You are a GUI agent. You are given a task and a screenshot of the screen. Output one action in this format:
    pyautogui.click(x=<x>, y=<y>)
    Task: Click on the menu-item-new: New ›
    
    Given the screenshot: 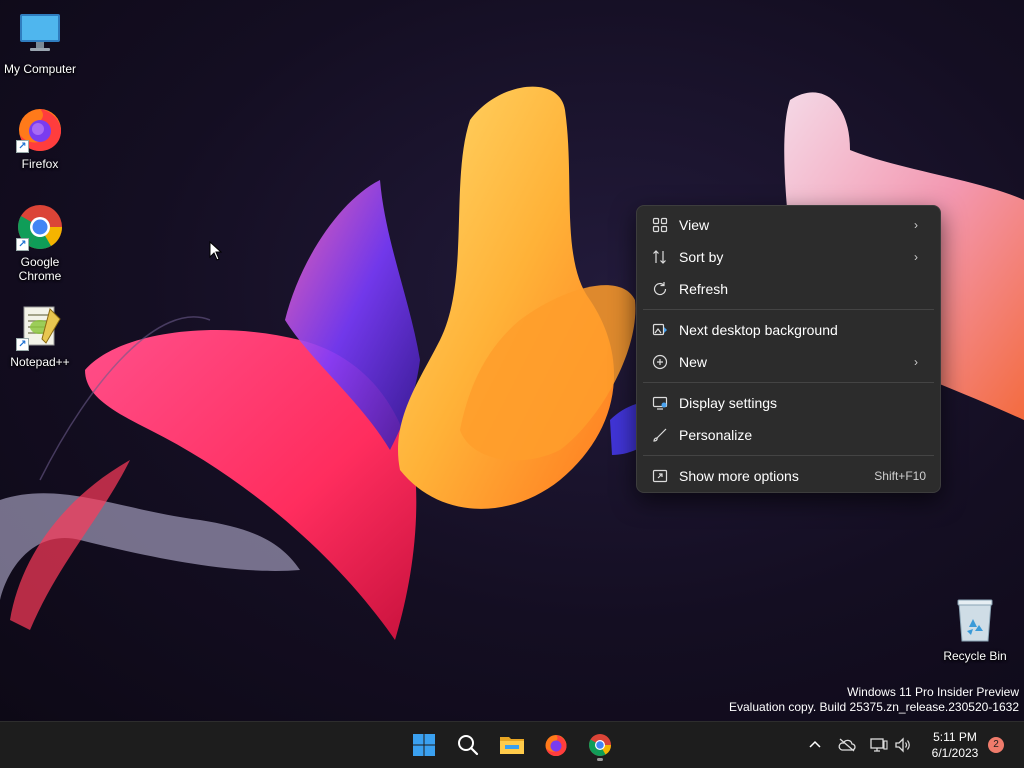 What is the action you would take?
    pyautogui.click(x=788, y=362)
    